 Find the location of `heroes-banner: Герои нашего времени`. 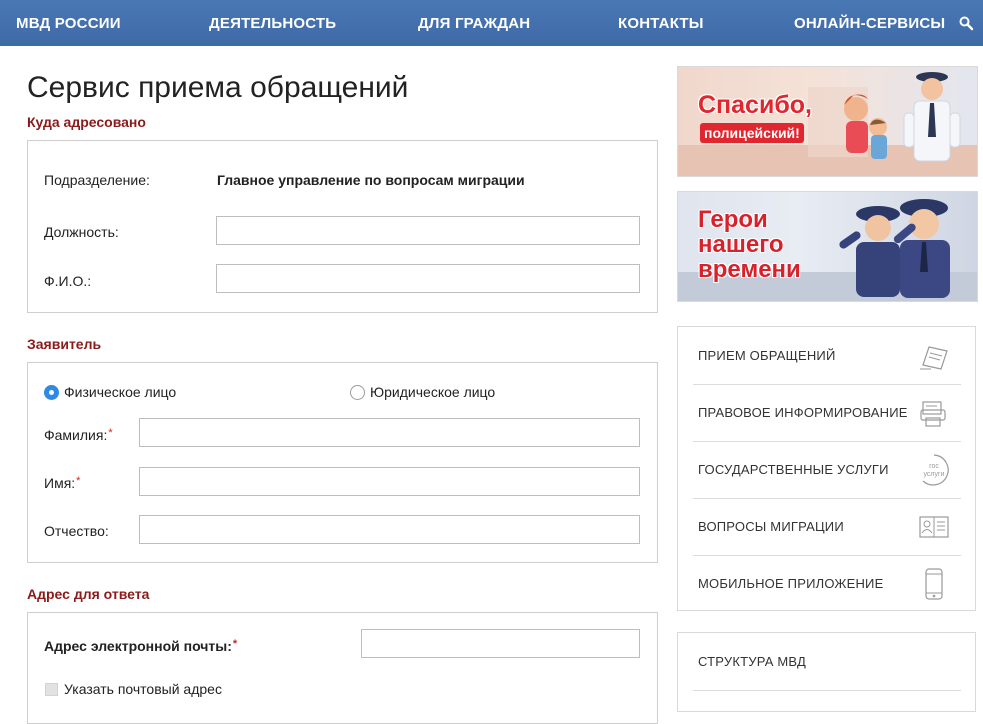

heroes-banner: Герои нашего времени is located at coordinates (827, 246).